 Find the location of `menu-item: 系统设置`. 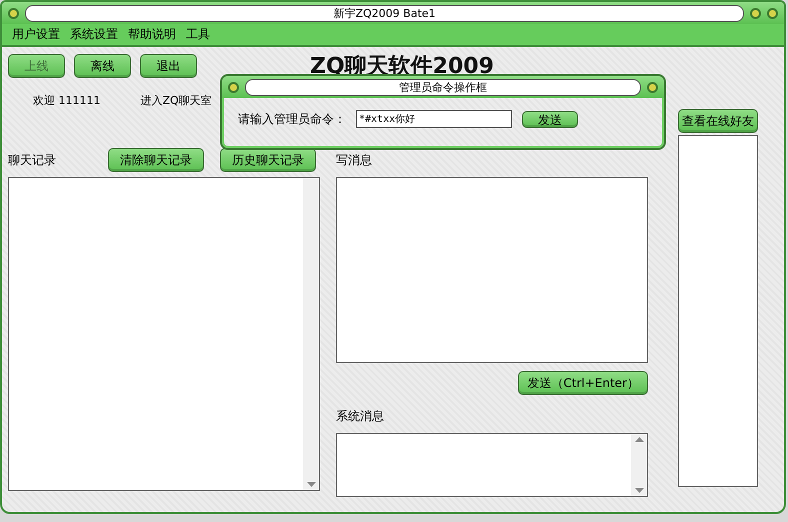

menu-item: 系统设置 is located at coordinates (94, 34).